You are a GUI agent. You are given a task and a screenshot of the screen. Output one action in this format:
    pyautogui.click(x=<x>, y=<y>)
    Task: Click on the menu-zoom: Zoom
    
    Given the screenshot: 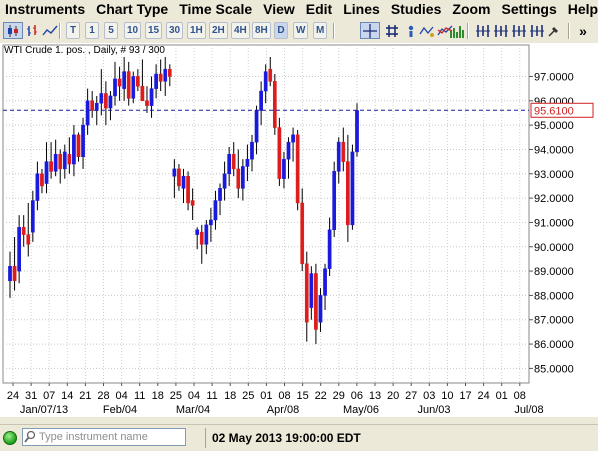 What is the action you would take?
    pyautogui.click(x=471, y=9)
    